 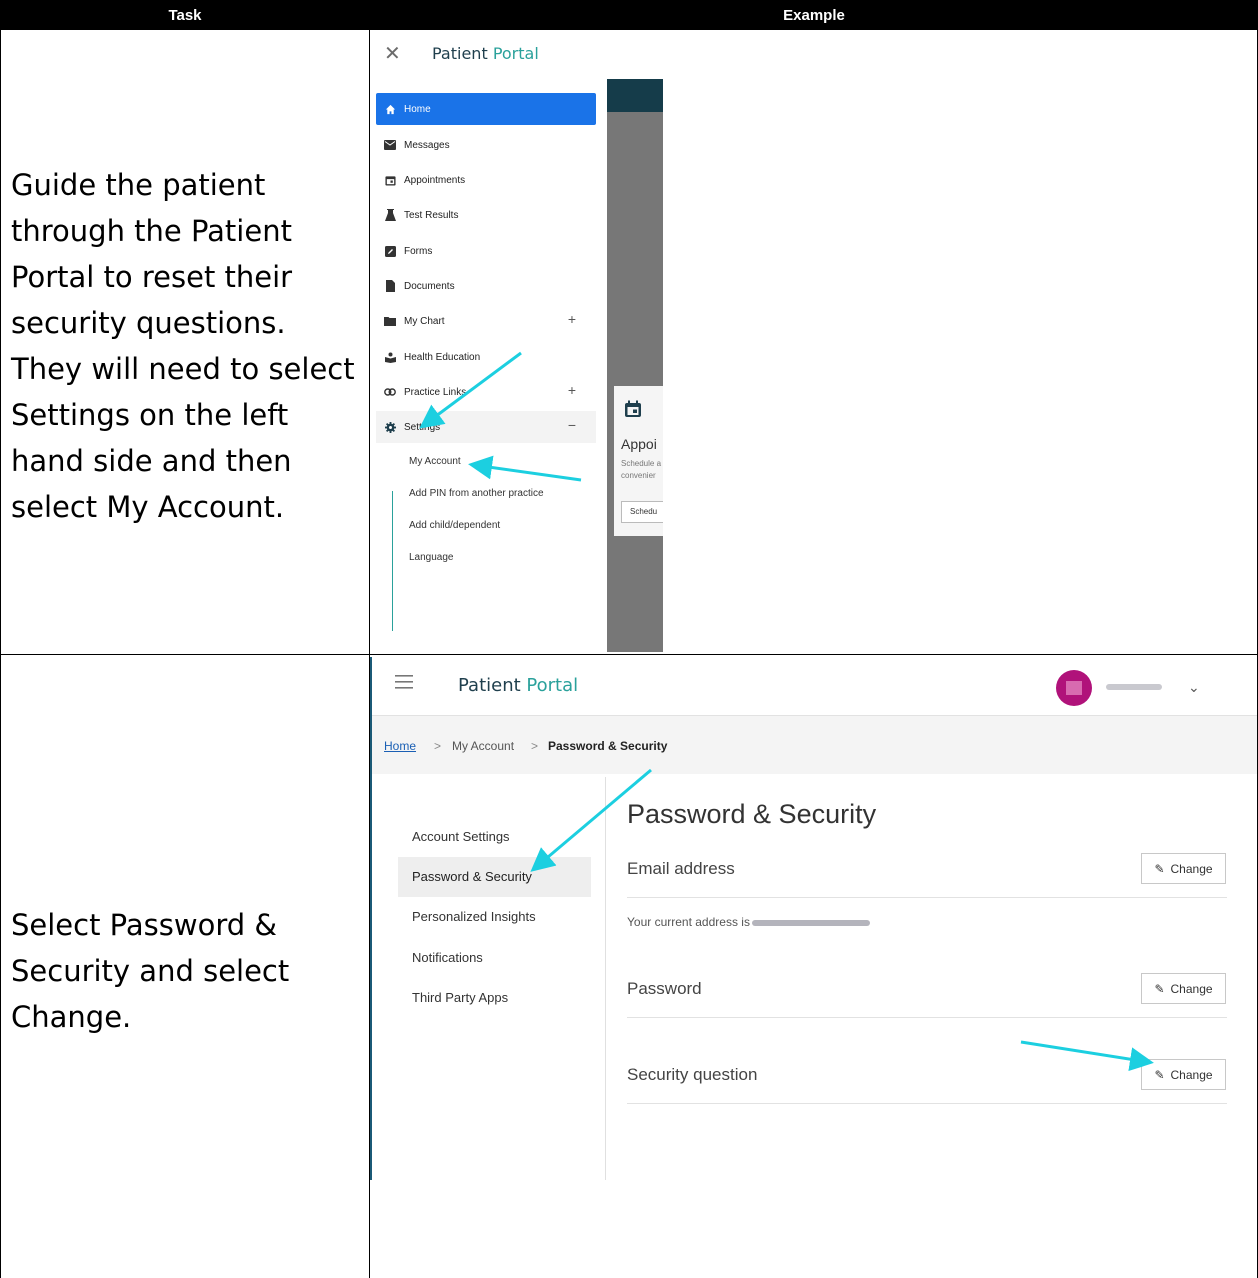 I want to click on task-line: Settings on the left, so click(x=150, y=415).